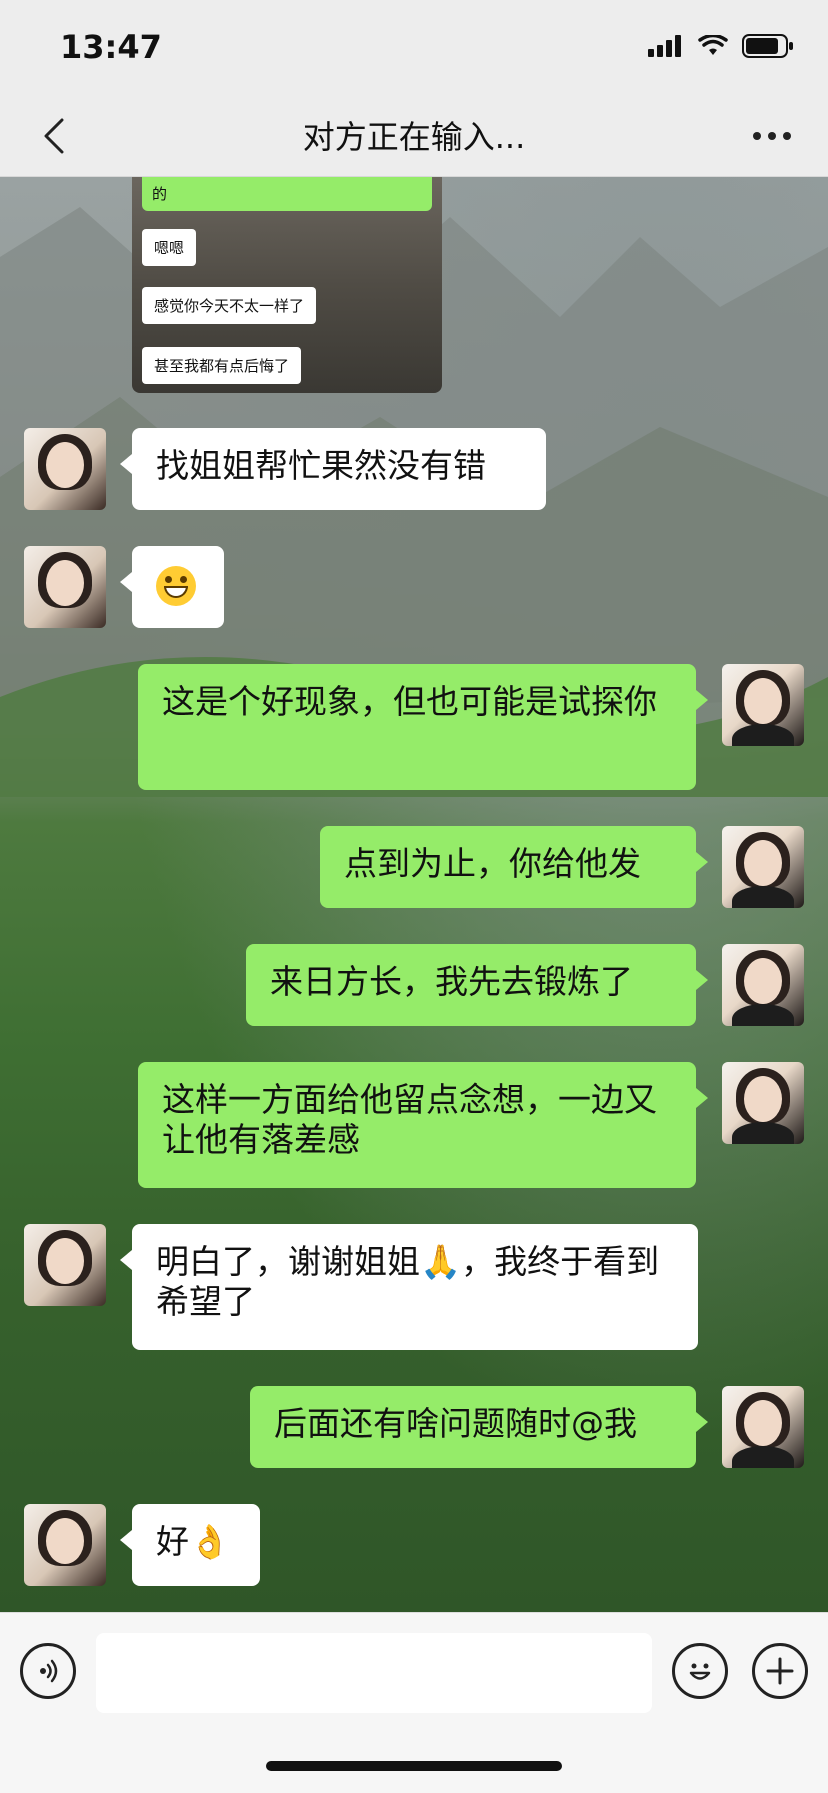 The height and width of the screenshot is (1793, 828). What do you see at coordinates (374, 1673) in the screenshot?
I see `message-input` at bounding box center [374, 1673].